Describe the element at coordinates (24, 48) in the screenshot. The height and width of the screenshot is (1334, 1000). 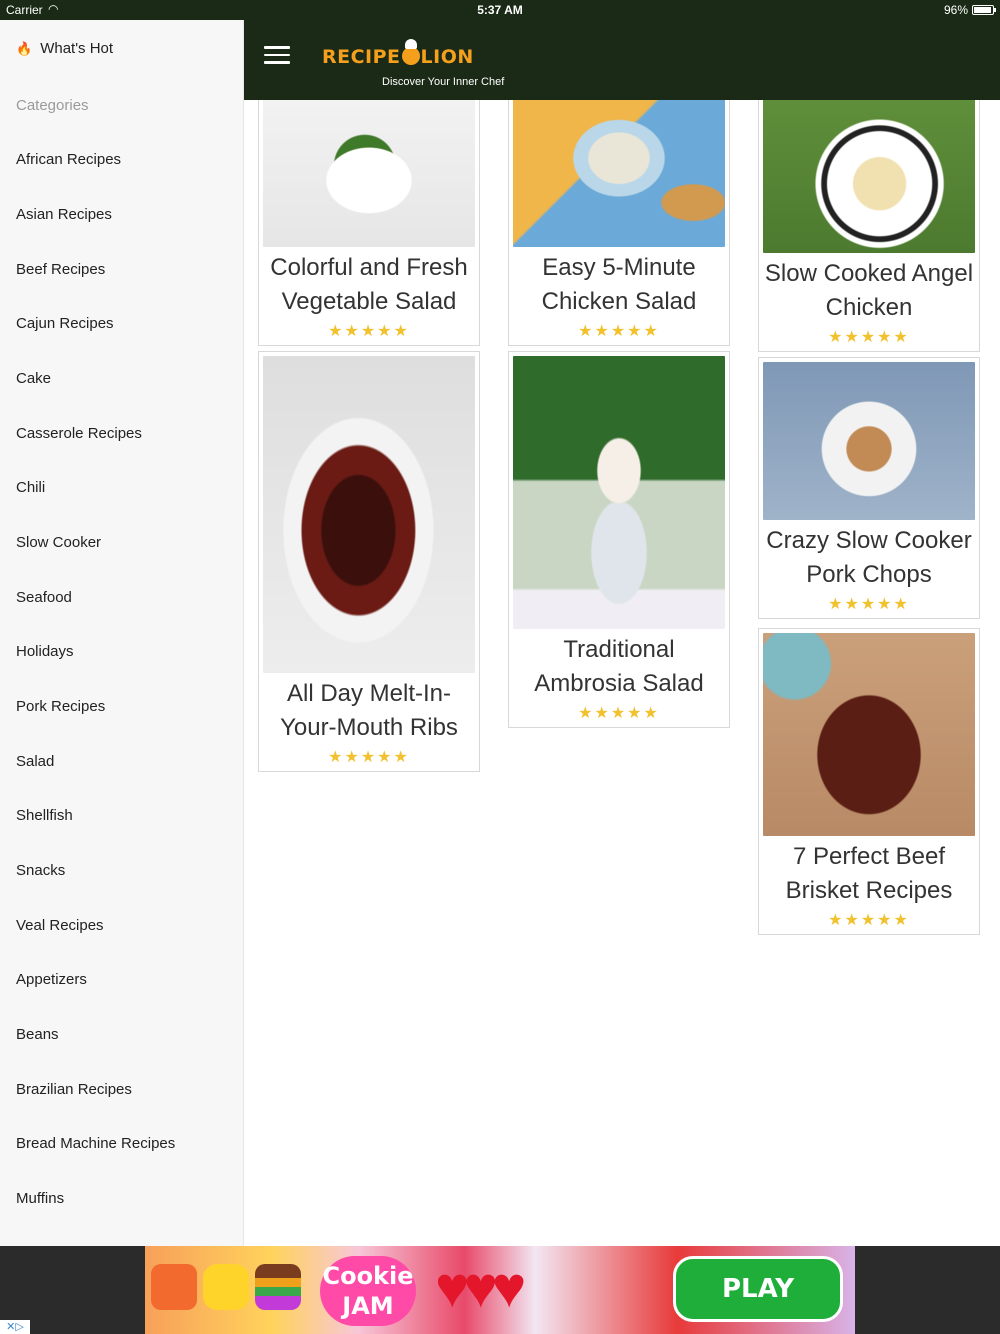
I see `flame-icon: 🔥` at that location.